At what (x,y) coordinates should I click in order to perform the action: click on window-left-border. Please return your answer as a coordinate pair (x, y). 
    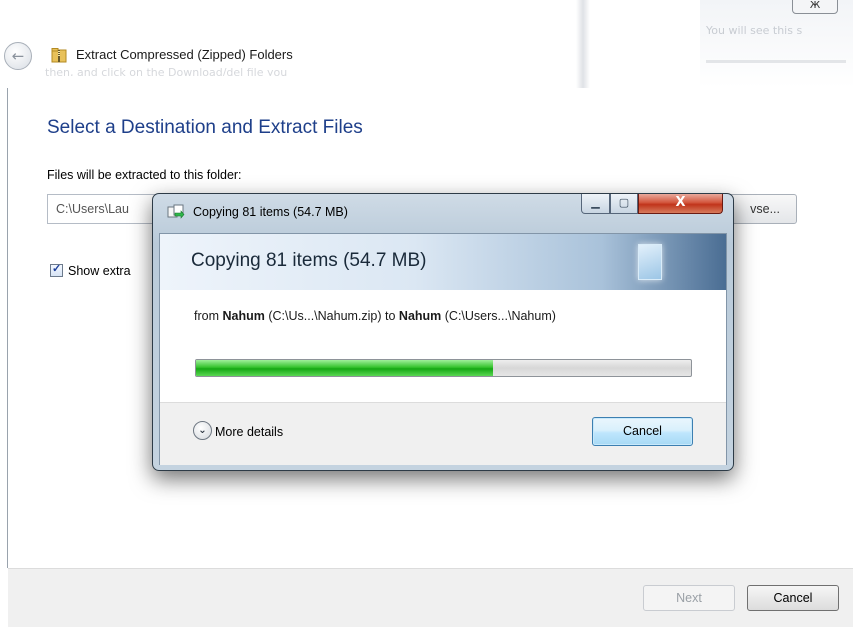
    Looking at the image, I should click on (7, 328).